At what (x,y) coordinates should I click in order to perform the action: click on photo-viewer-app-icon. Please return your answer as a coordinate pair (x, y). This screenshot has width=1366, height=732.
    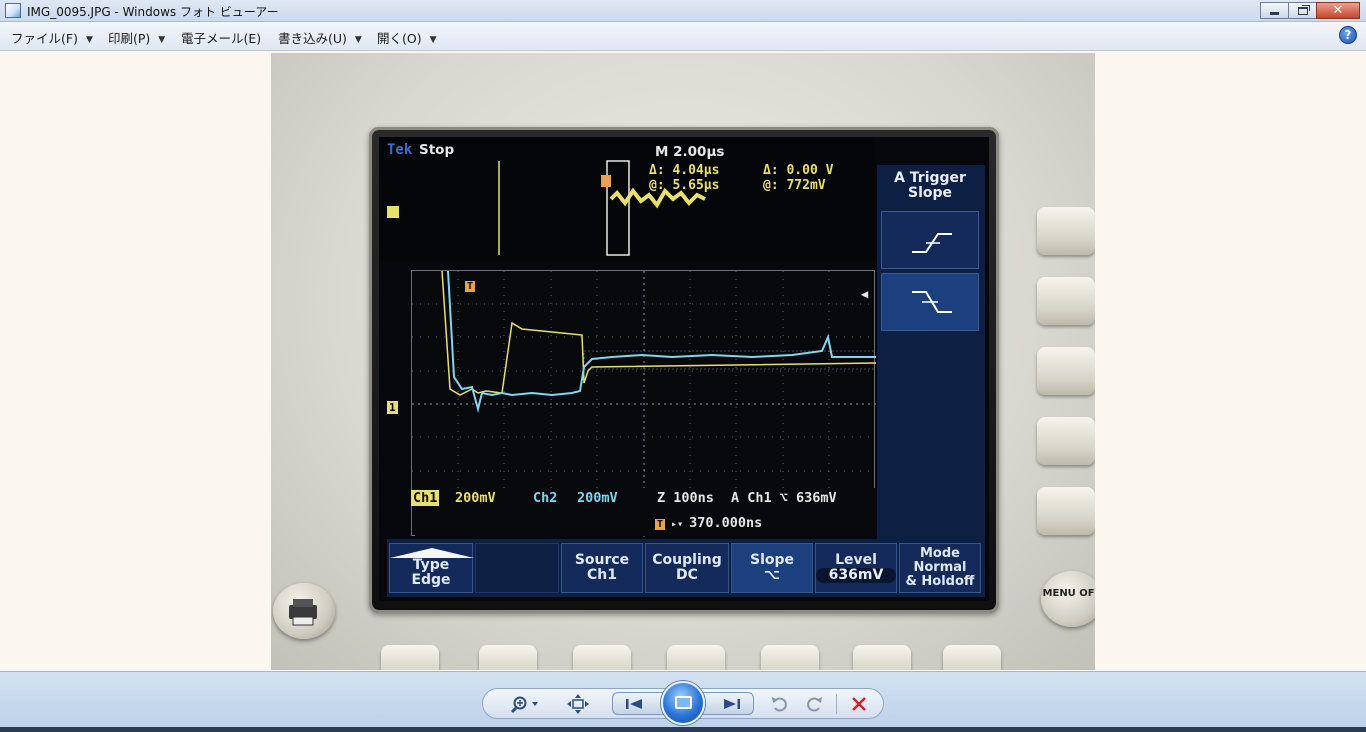
    Looking at the image, I should click on (13, 10).